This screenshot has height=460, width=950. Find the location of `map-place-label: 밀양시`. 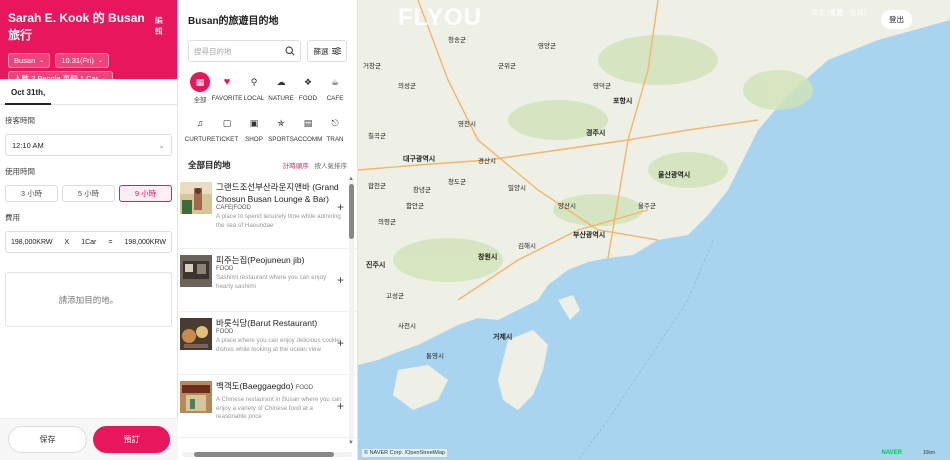

map-place-label: 밀양시 is located at coordinates (517, 188).